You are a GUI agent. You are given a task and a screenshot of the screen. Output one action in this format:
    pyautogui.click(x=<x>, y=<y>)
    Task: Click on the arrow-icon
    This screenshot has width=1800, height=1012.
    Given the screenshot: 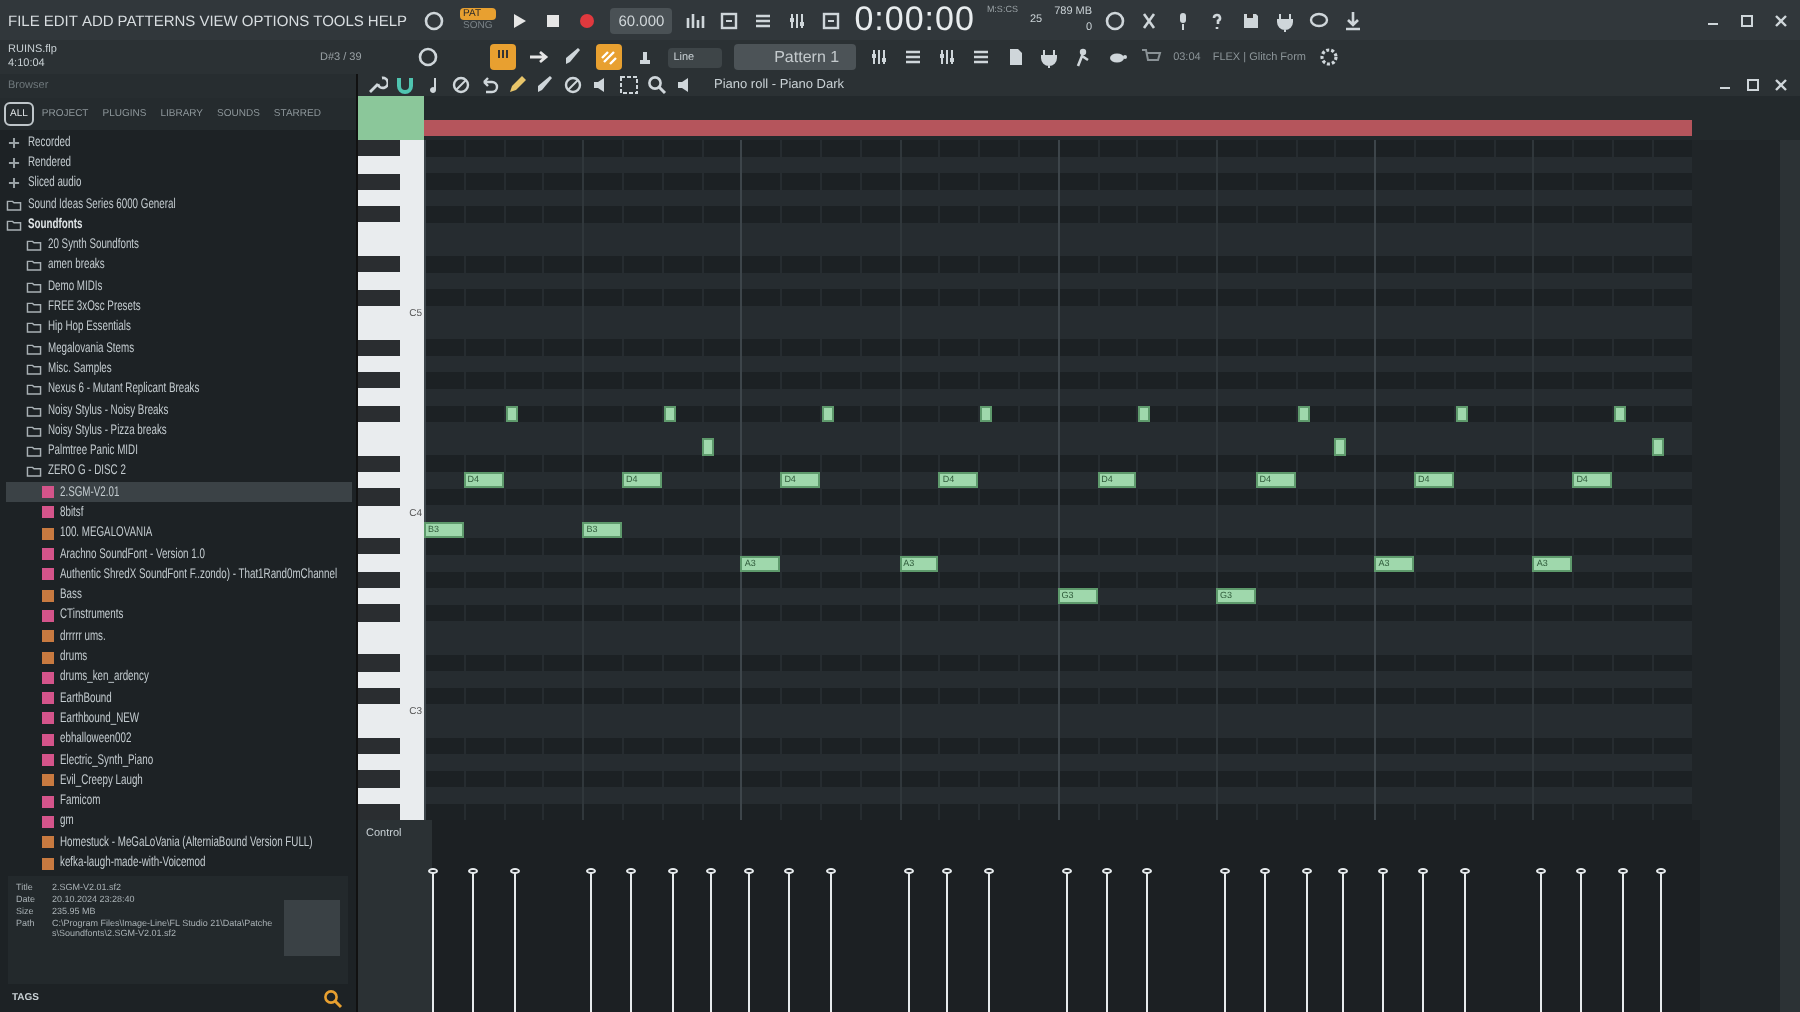 What is the action you would take?
    pyautogui.click(x=538, y=57)
    